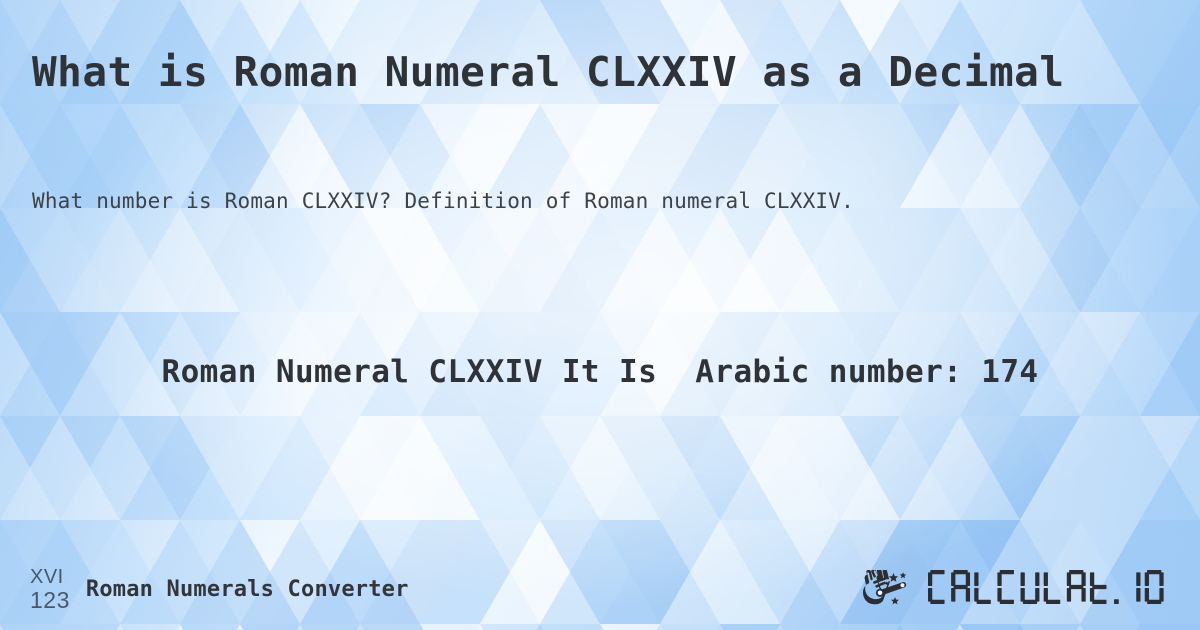  Describe the element at coordinates (47, 577) in the screenshot. I see `logo-roman-text: XVI` at that location.